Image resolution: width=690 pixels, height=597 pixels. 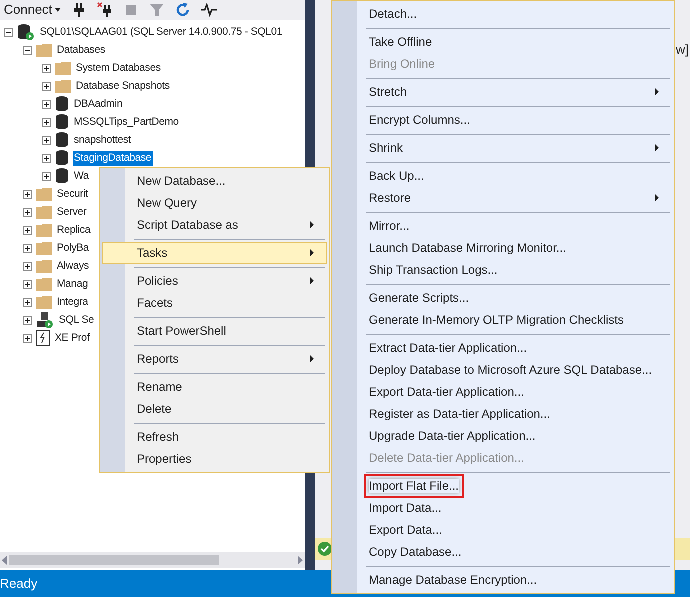 What do you see at coordinates (214, 303) in the screenshot?
I see `menu-item: Facets` at bounding box center [214, 303].